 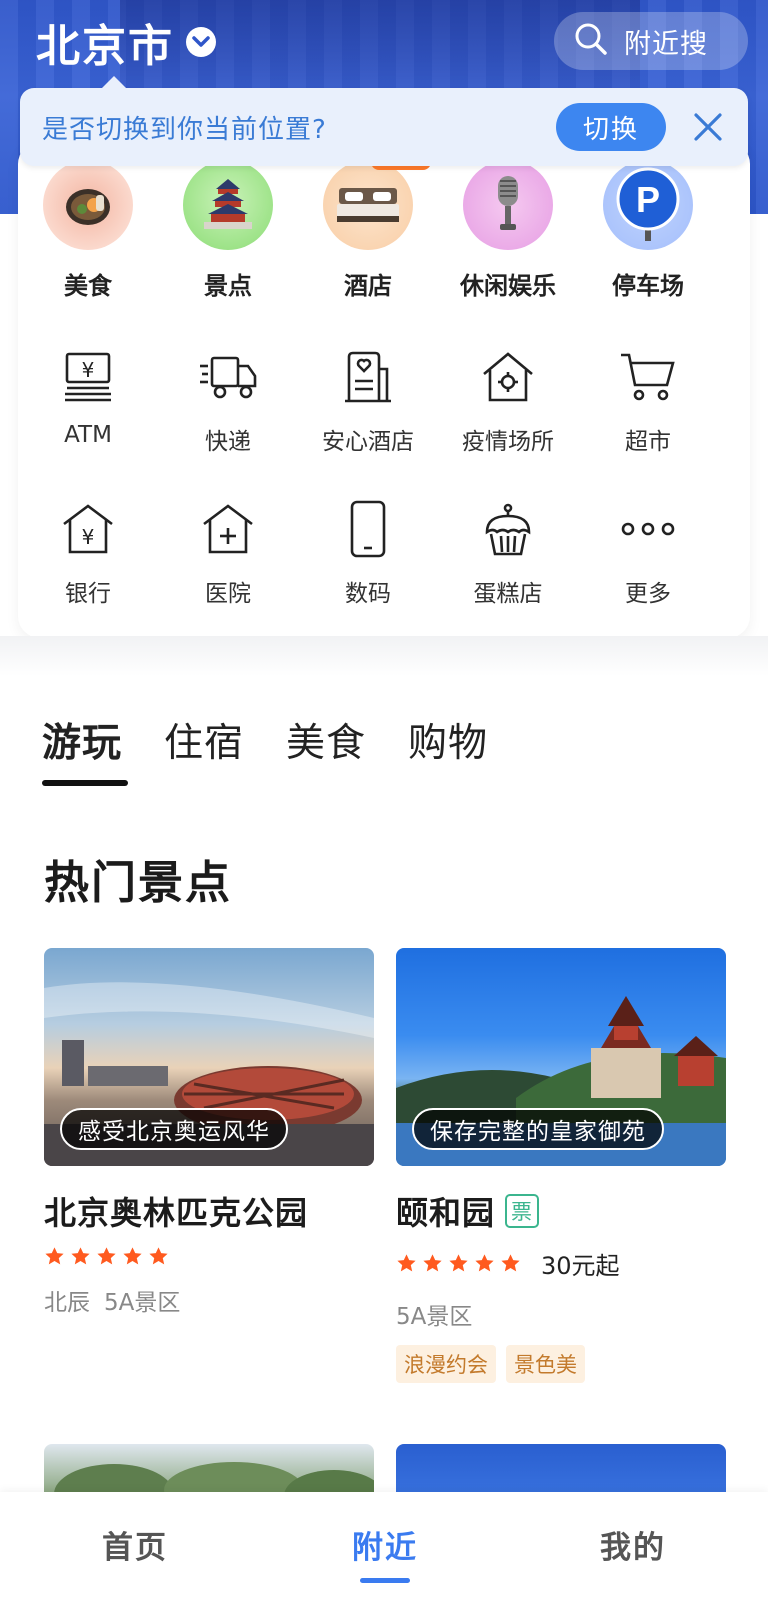 I want to click on attraction-name: 北京奥林匹克公园, so click(x=209, y=1211).